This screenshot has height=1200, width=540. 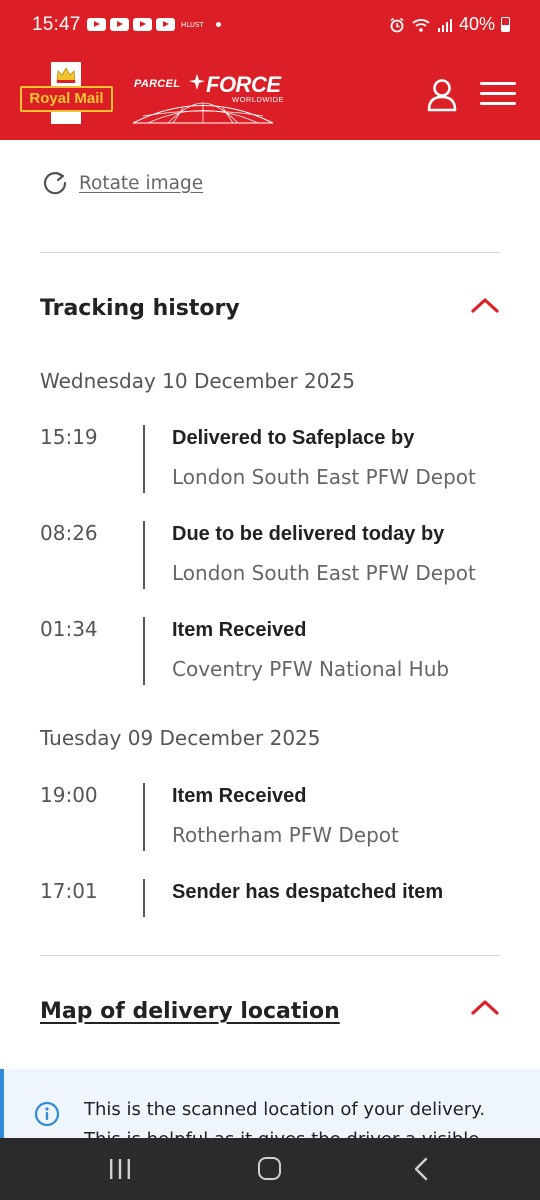 I want to click on event-location: Coventry PFW National Hub, so click(x=311, y=669).